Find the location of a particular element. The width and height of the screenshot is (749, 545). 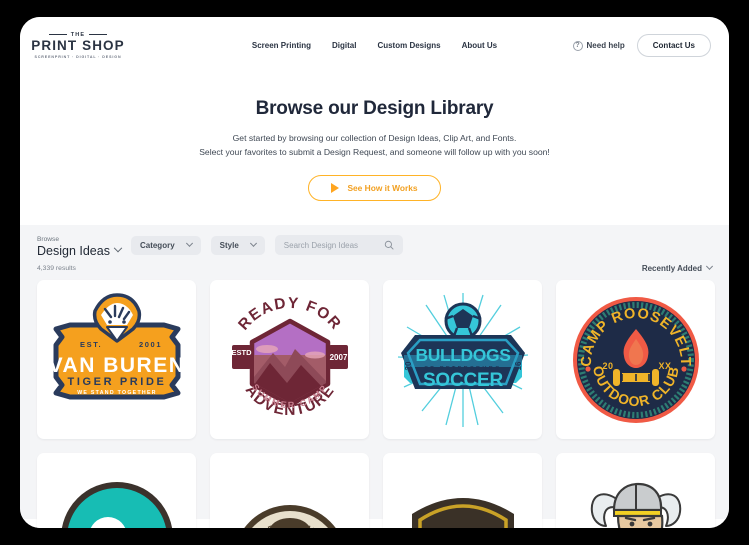

category-filter: Category is located at coordinates (165, 246).